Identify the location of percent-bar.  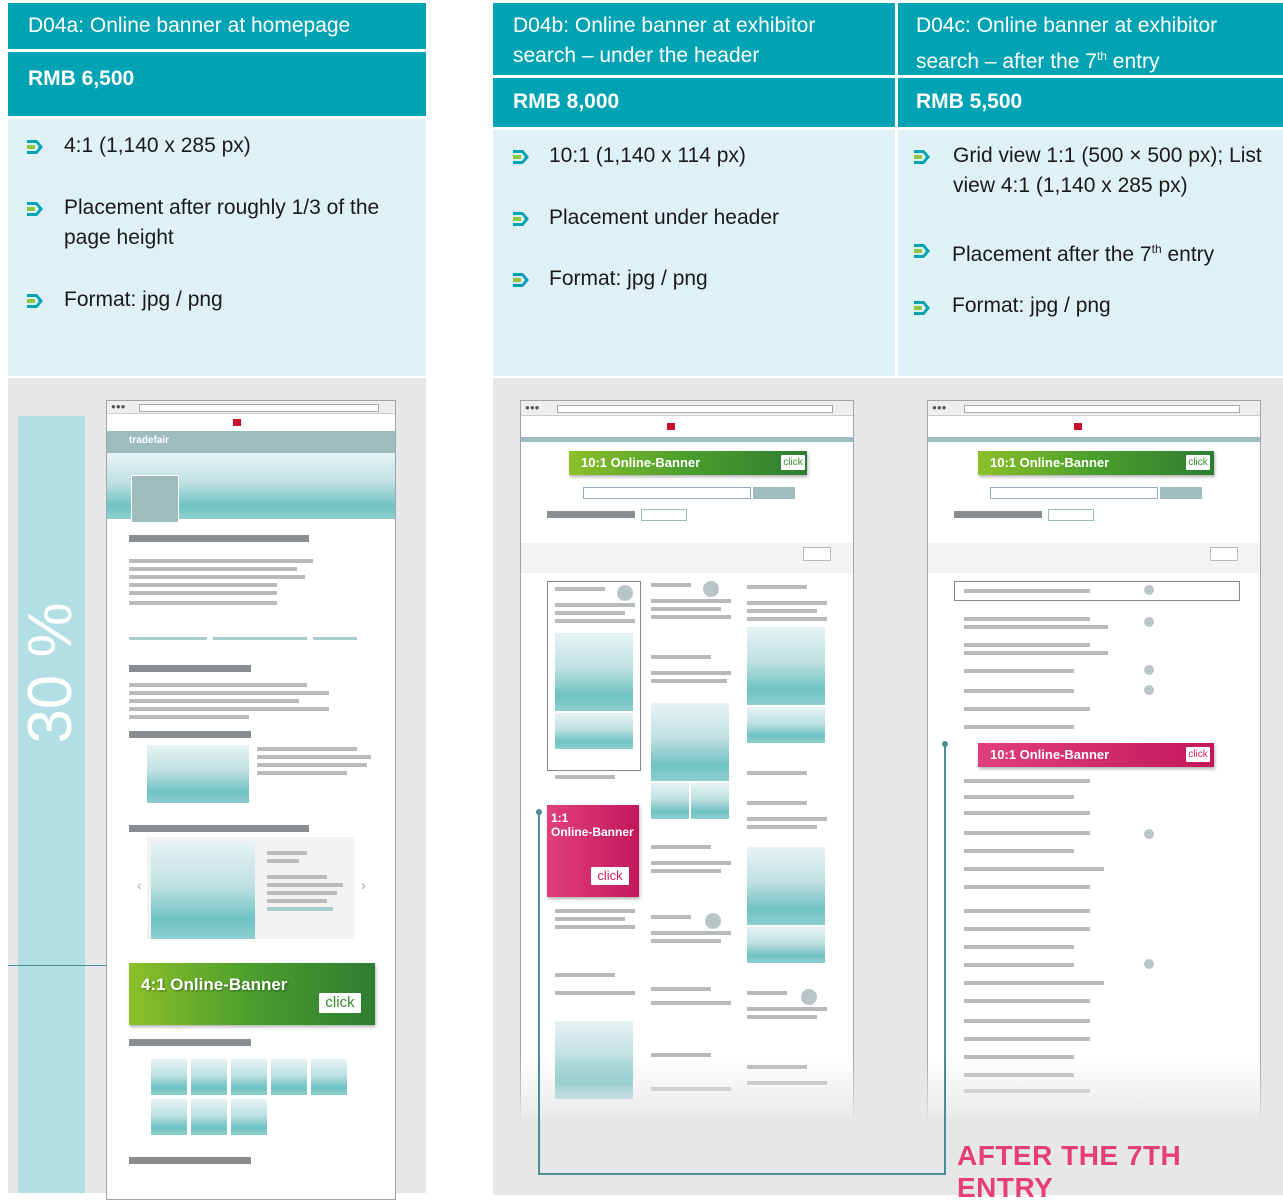
(51, 804).